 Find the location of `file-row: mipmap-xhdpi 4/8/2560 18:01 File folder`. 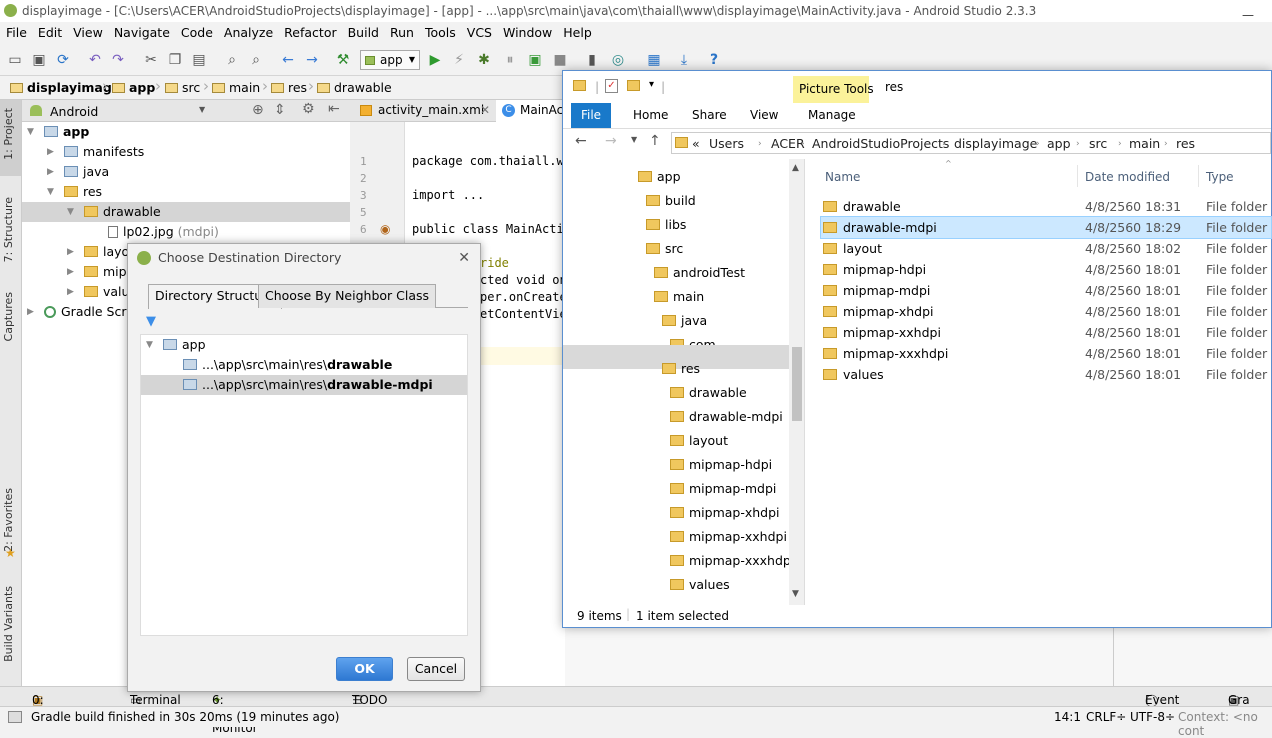

file-row: mipmap-xhdpi 4/8/2560 18:01 File folder is located at coordinates (1046, 311).